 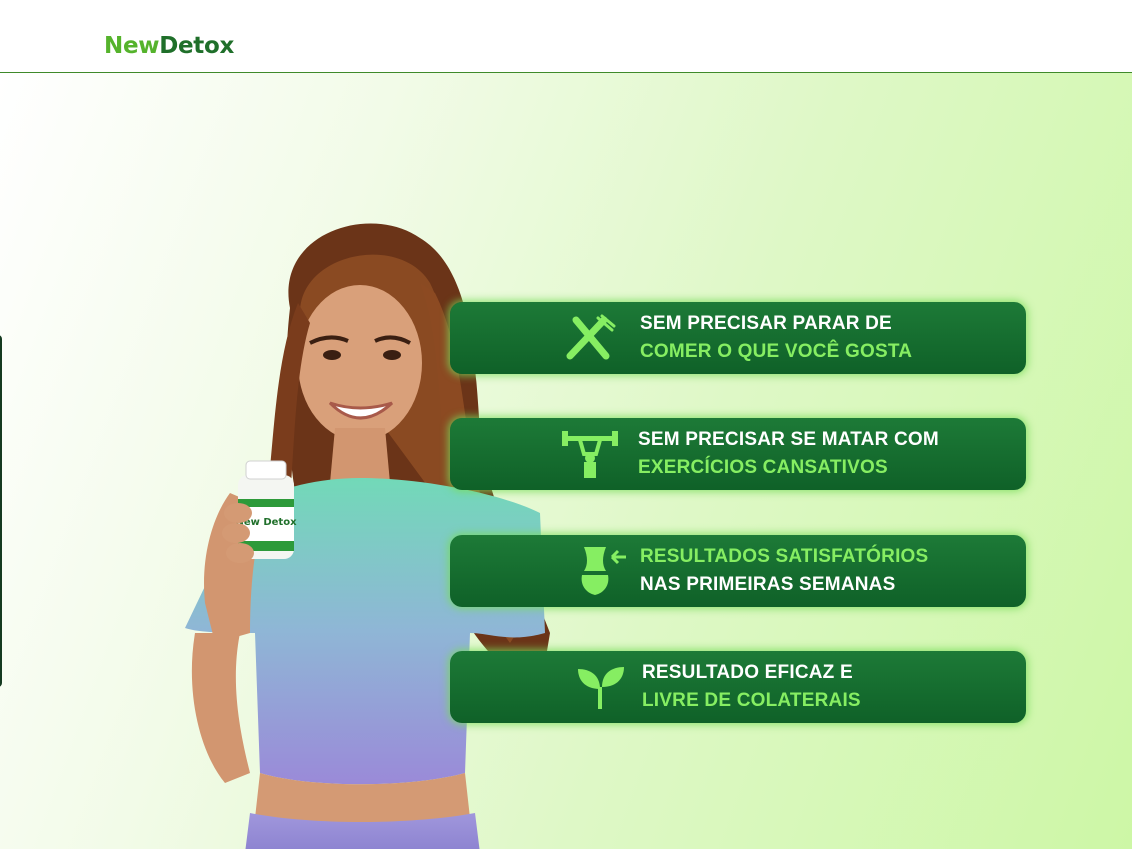 I want to click on brand-name-part1: New, so click(x=132, y=46).